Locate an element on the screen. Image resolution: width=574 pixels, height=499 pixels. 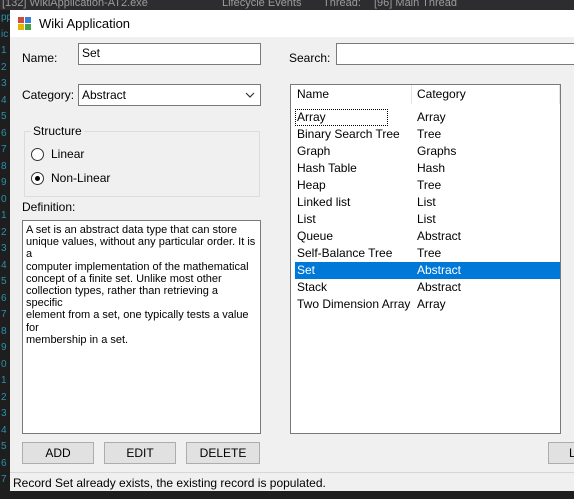
radio-linear-label: Linear is located at coordinates (68, 154).